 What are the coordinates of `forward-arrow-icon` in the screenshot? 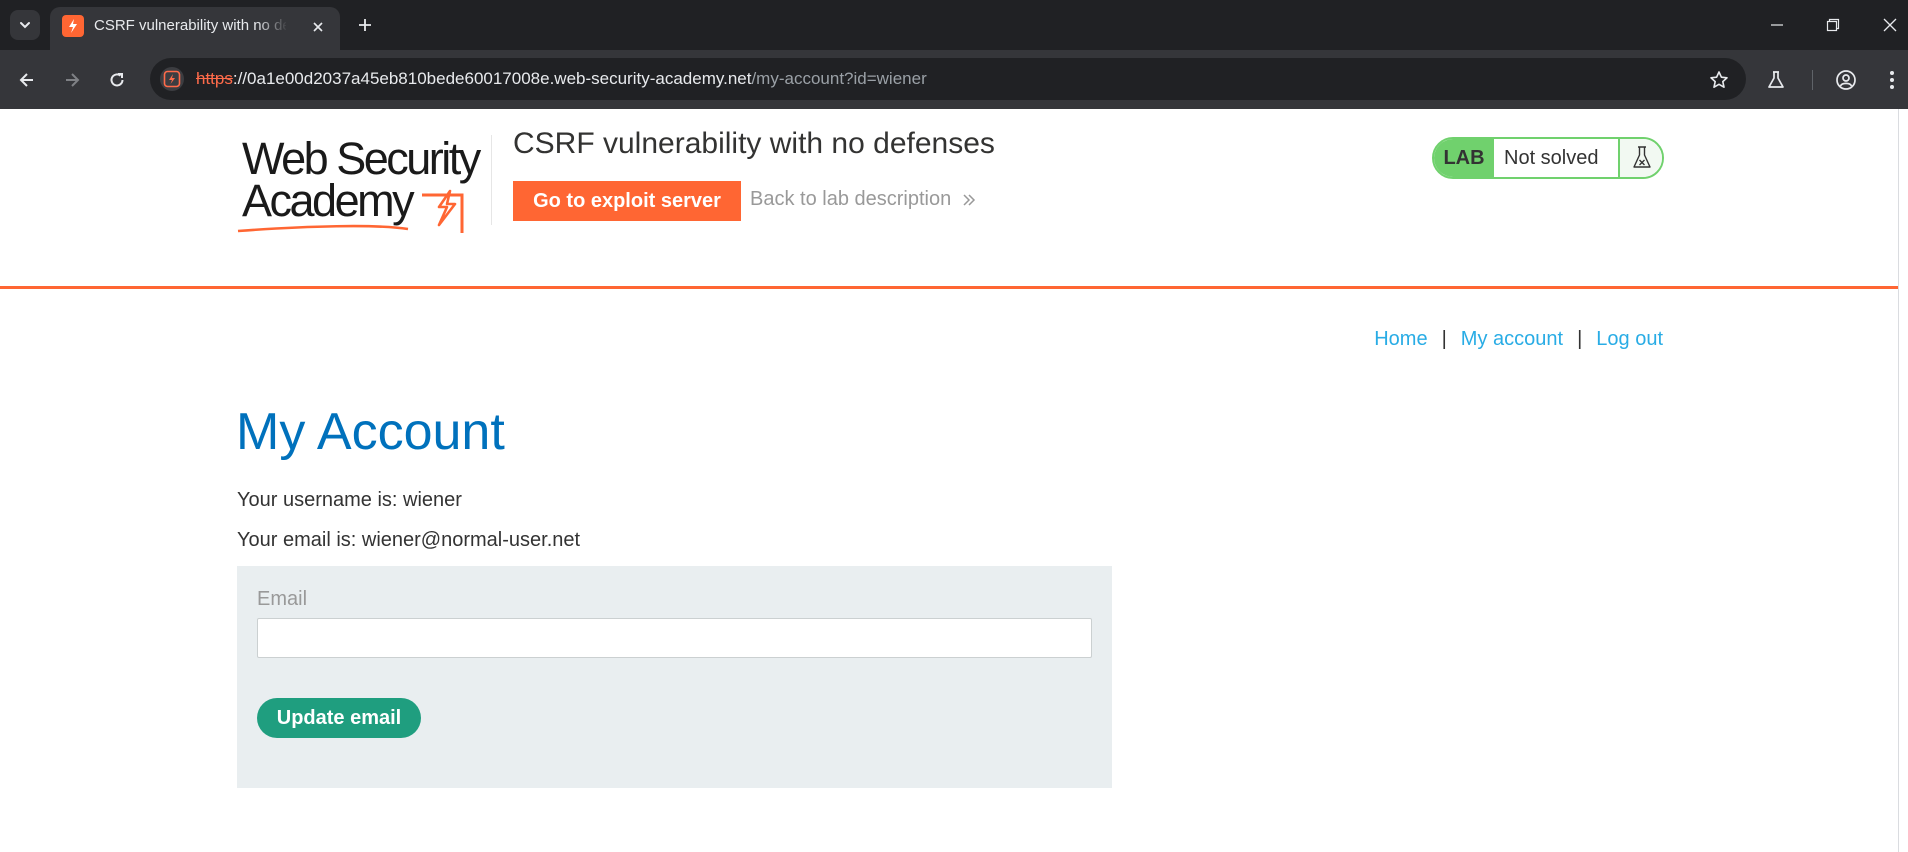 It's located at (72, 80).